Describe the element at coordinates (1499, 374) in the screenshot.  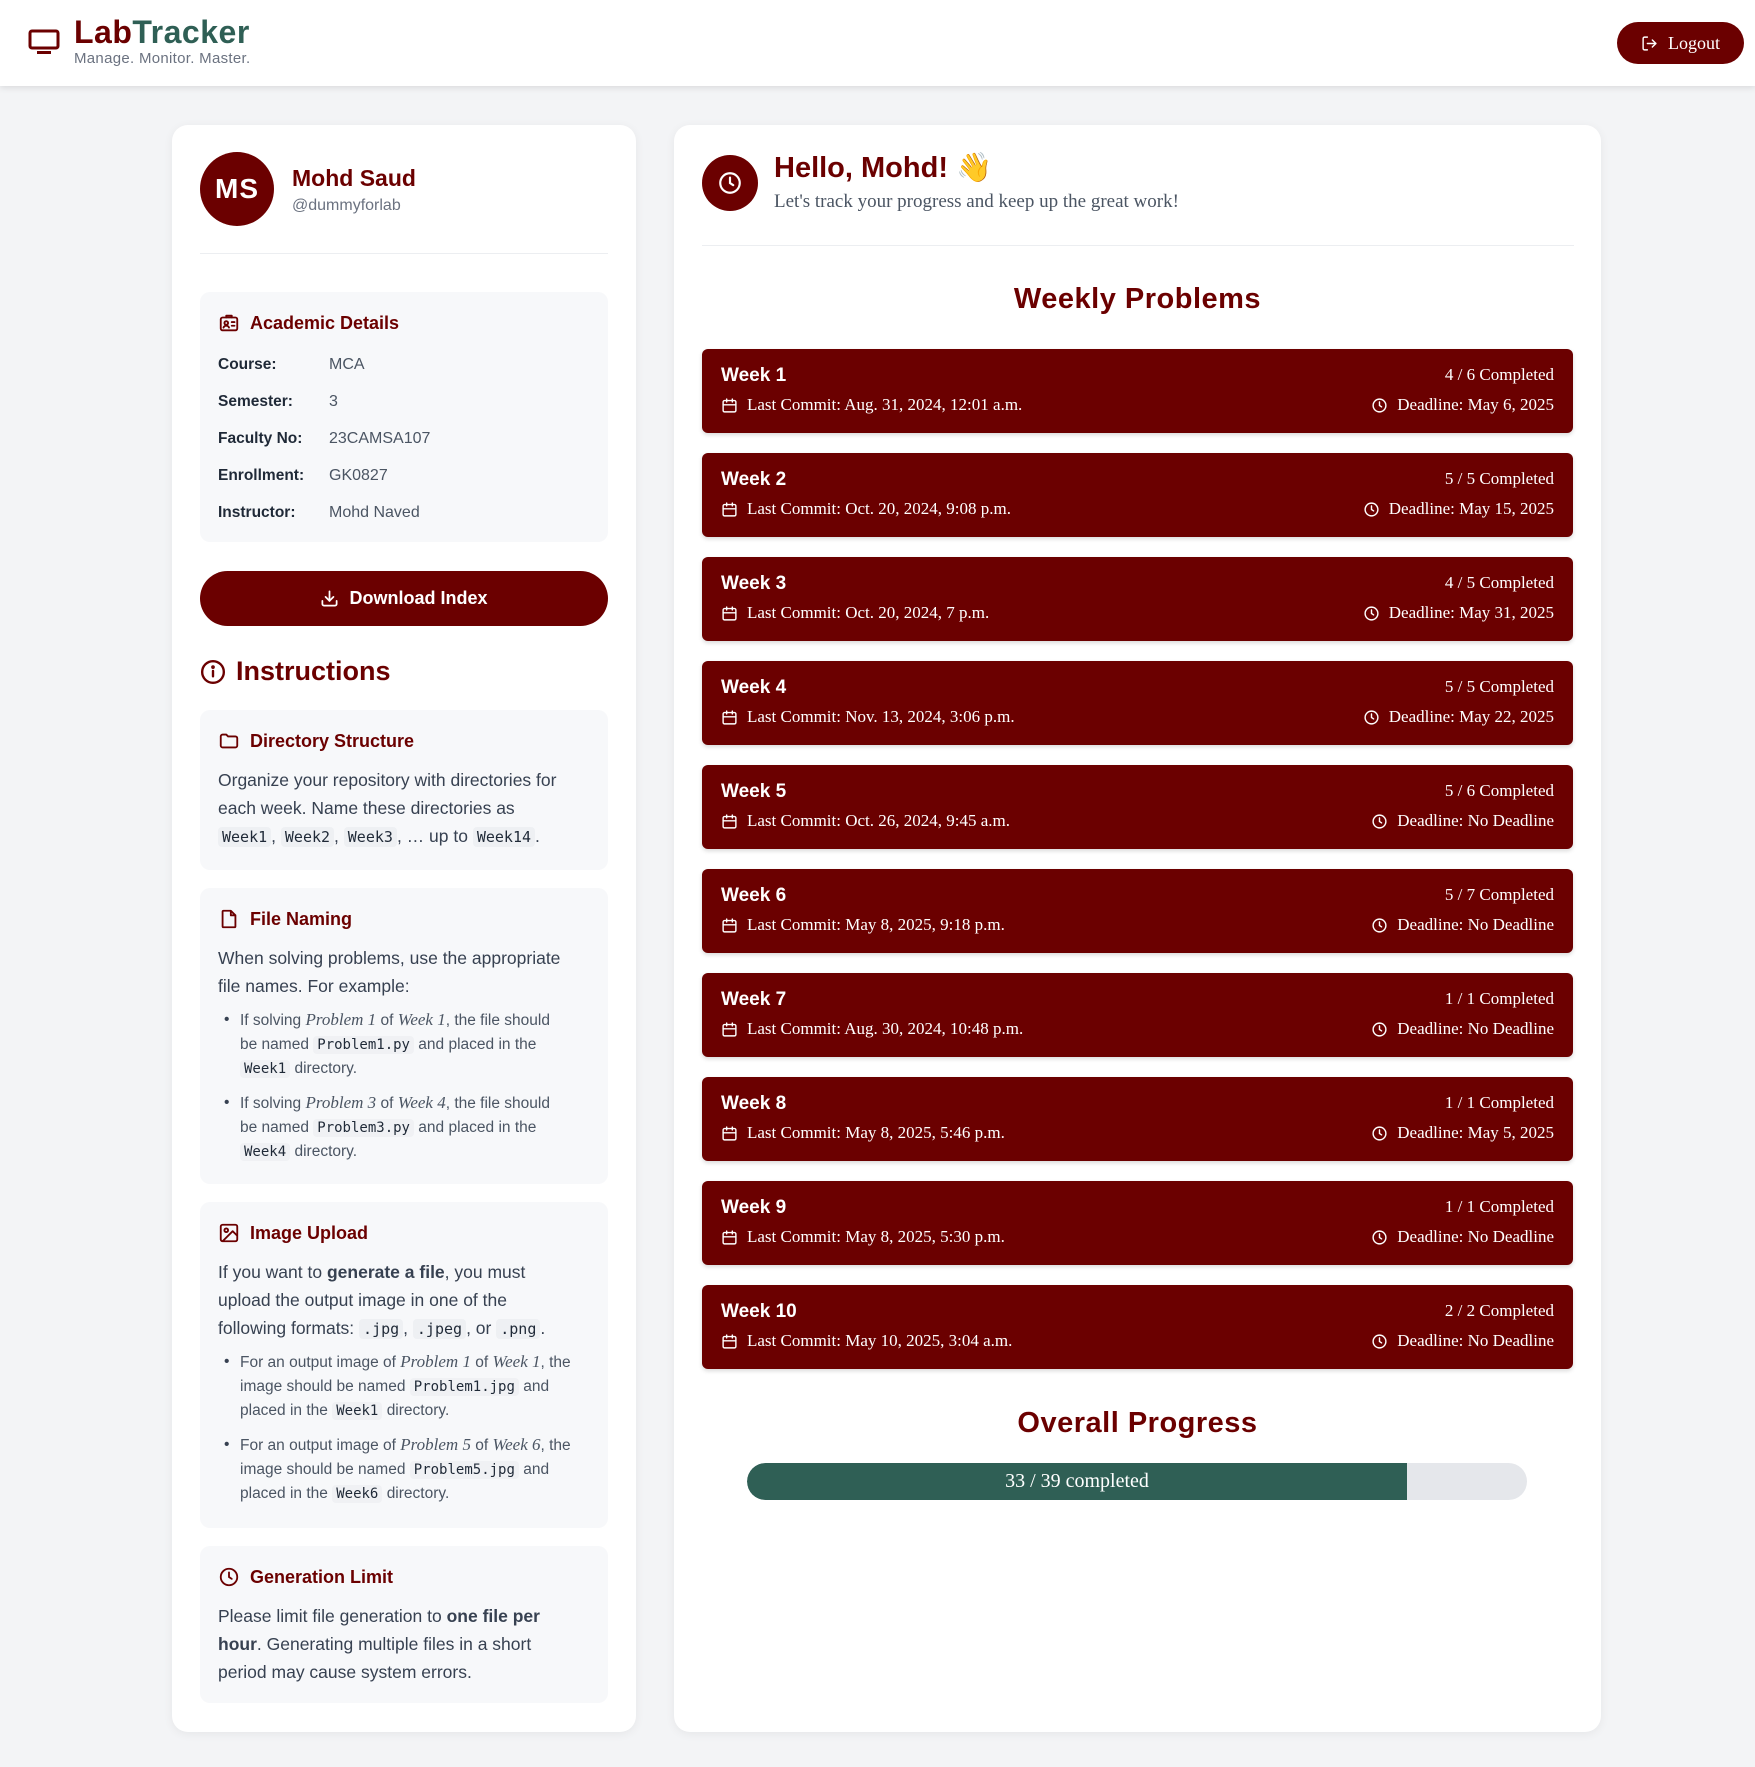
I see `week-completion: 4 / 6 Completed` at that location.